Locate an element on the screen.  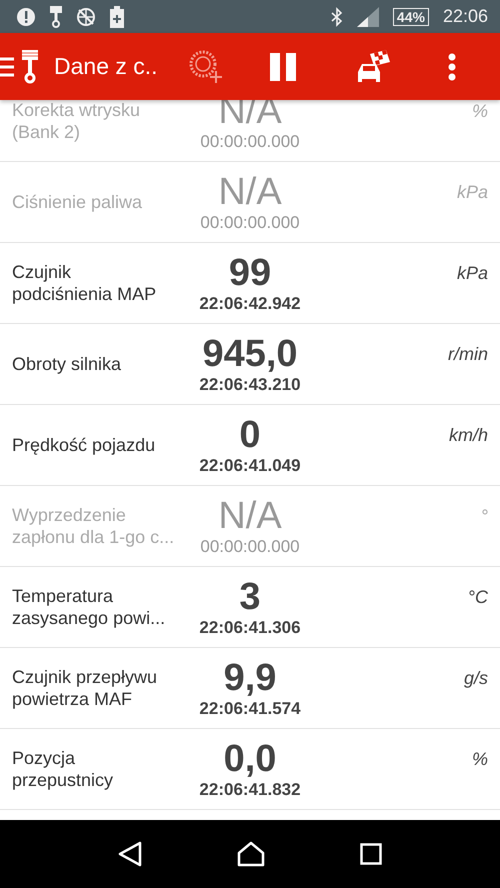
unit-label: ° is located at coordinates (484, 516).